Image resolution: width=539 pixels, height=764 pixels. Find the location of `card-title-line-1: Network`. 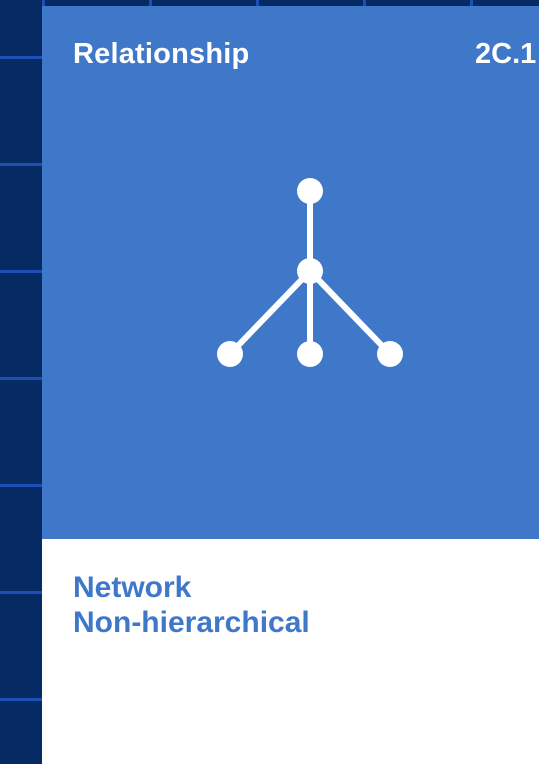

card-title-line-1: Network is located at coordinates (132, 587).